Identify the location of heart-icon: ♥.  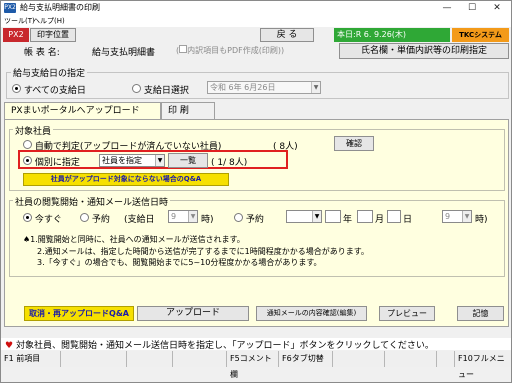
(9, 346).